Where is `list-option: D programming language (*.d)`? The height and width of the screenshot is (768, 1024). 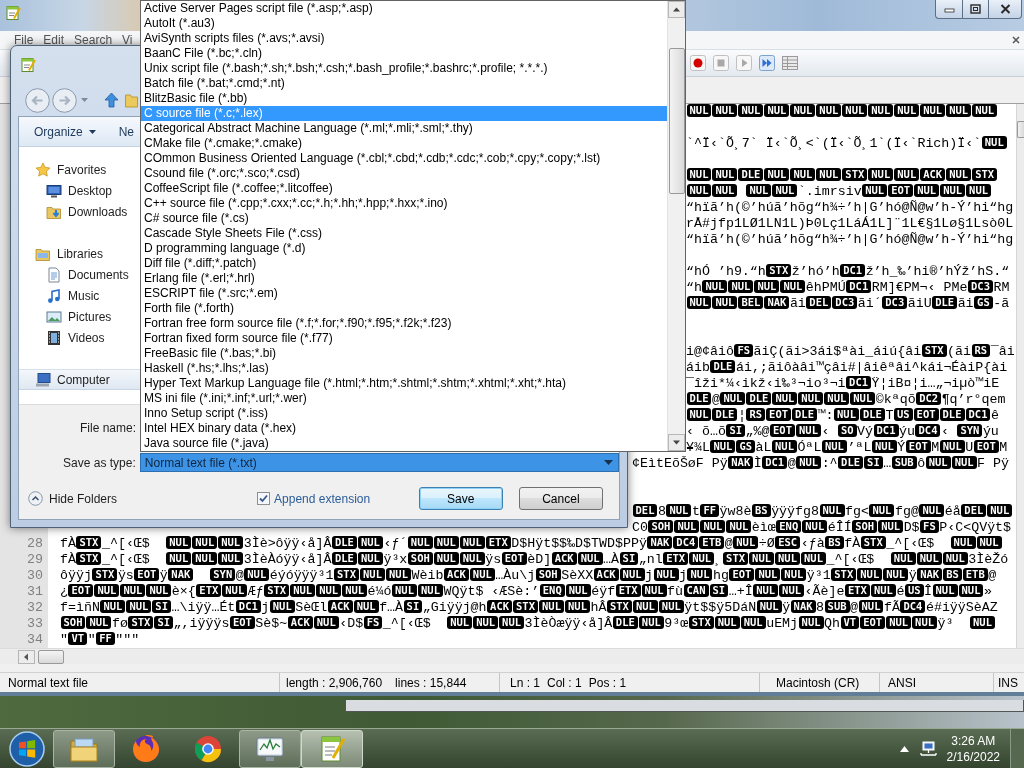 list-option: D programming language (*.d) is located at coordinates (404, 248).